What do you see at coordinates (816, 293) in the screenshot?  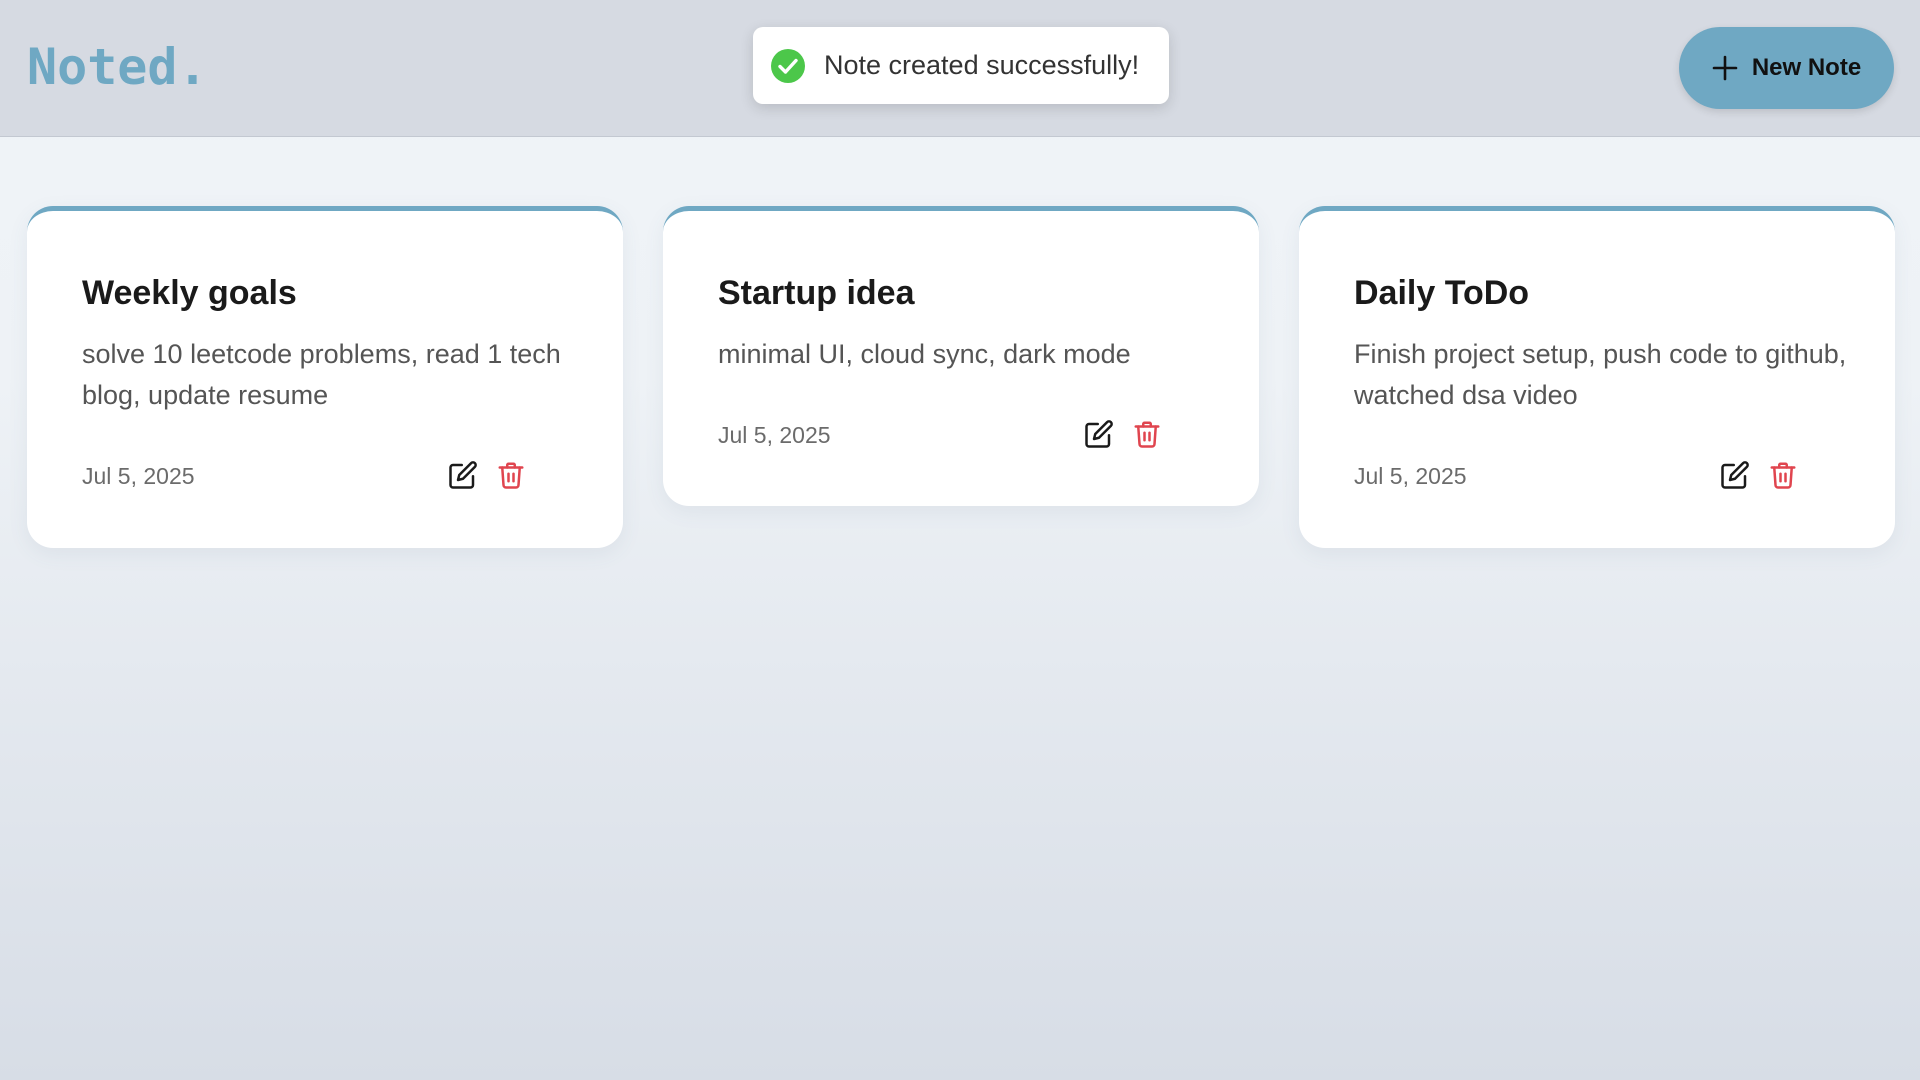 I see `note-title: Startup idea` at bounding box center [816, 293].